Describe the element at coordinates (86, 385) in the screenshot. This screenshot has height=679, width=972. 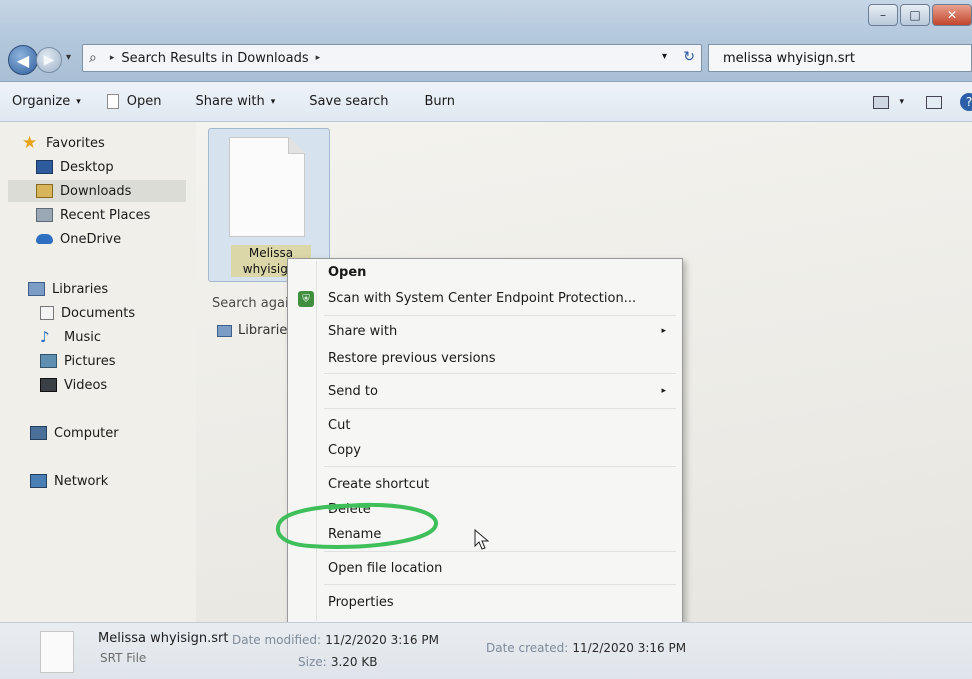
I see `nav-videos-label: Videos` at that location.